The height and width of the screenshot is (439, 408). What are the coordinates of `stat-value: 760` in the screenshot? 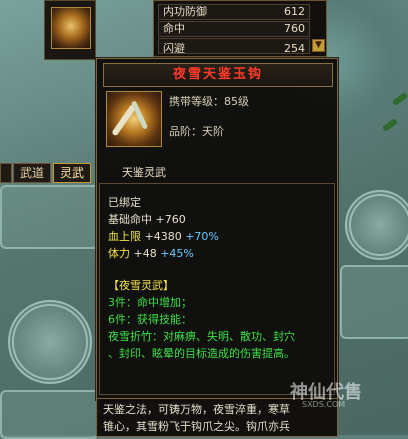 It's located at (294, 28).